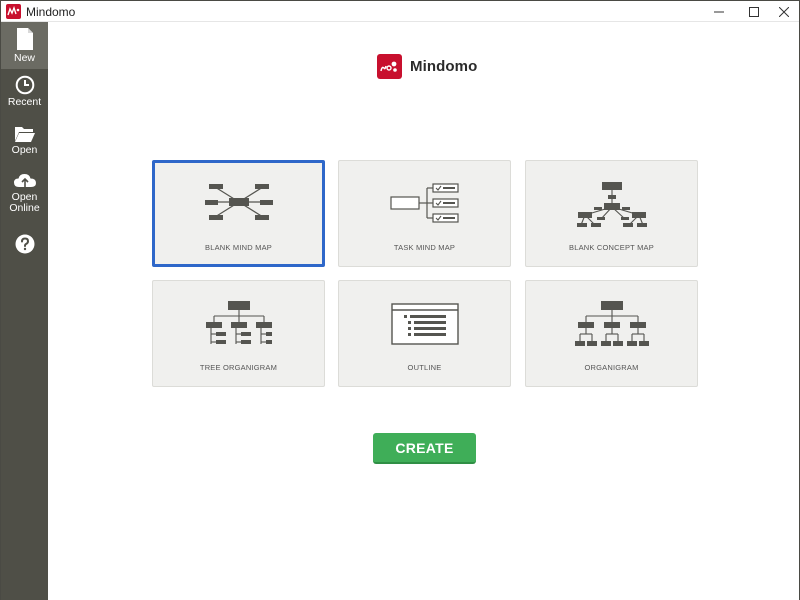  I want to click on sidebar-item-help, so click(24, 246).